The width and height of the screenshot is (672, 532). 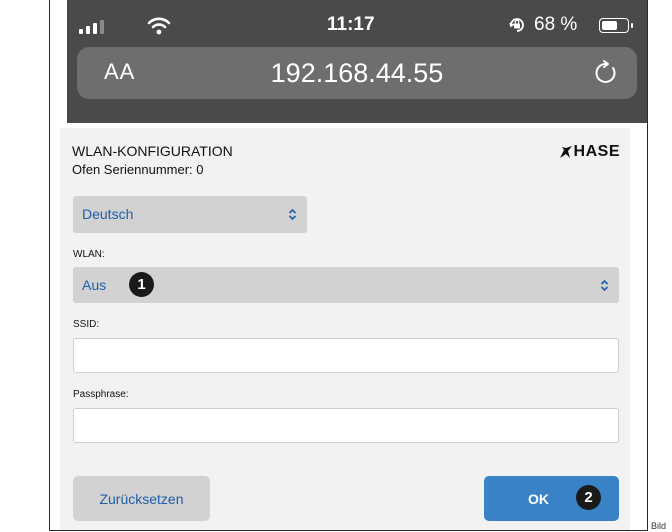 I want to click on signal-icon, so click(x=91, y=27).